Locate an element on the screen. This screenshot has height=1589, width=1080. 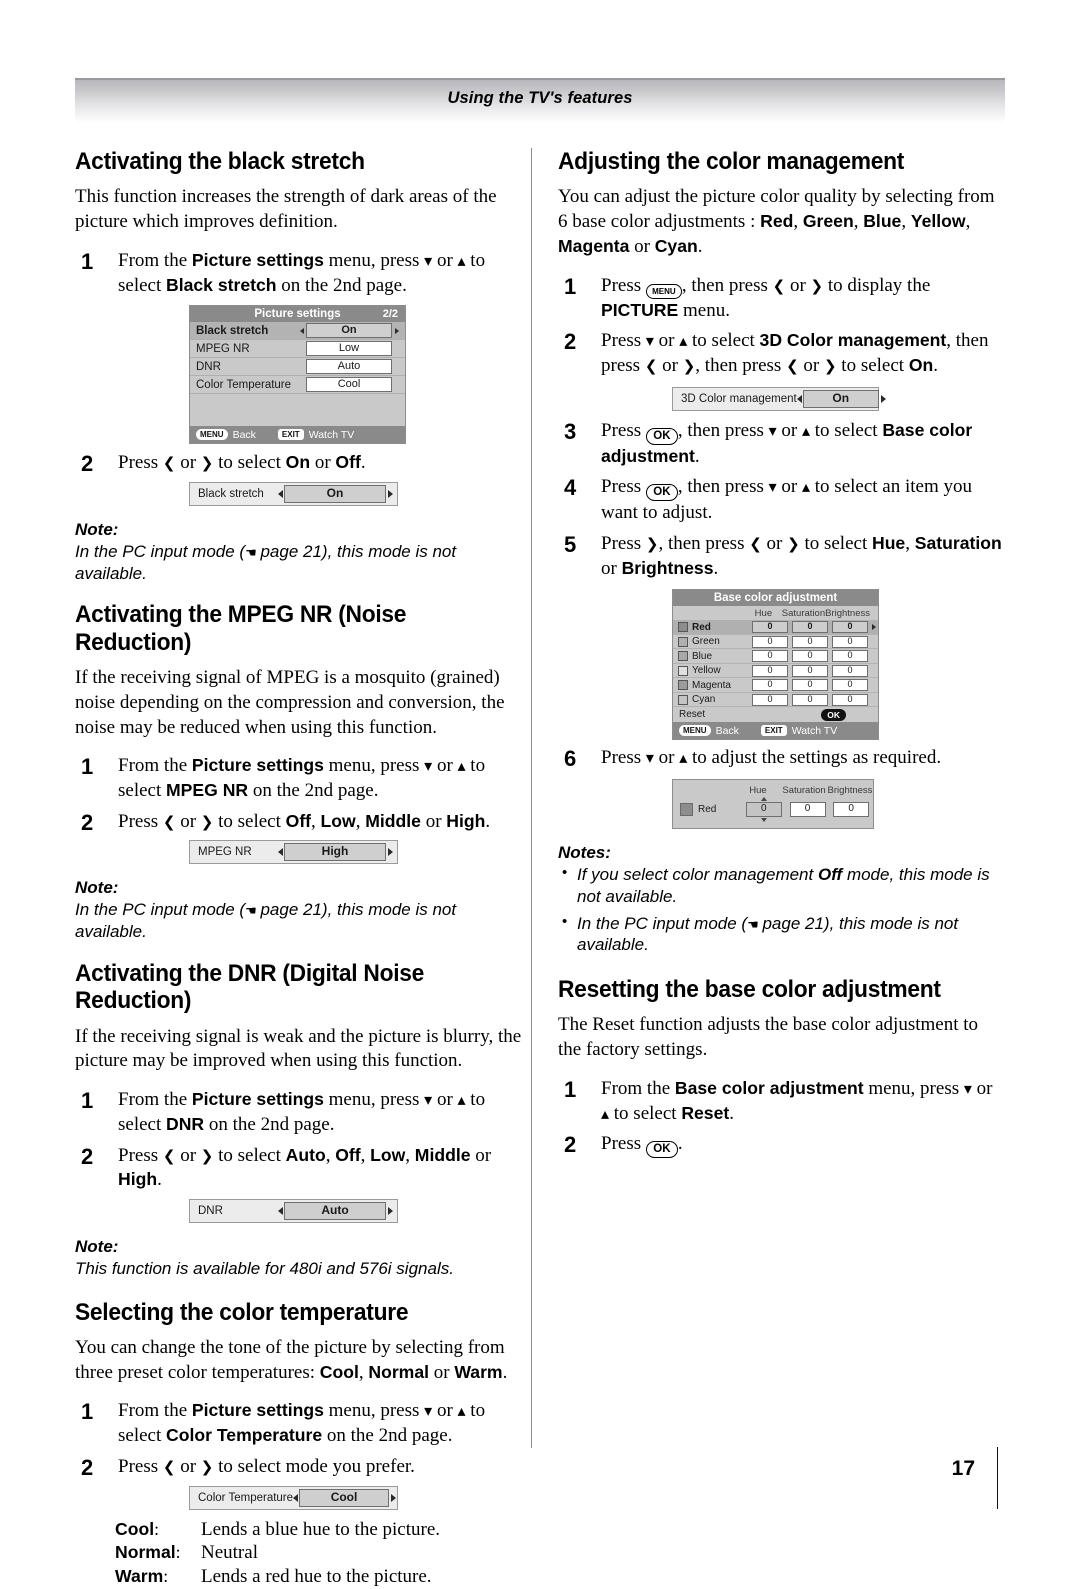
running-header-title: Using the TV's features is located at coordinates (540, 98).